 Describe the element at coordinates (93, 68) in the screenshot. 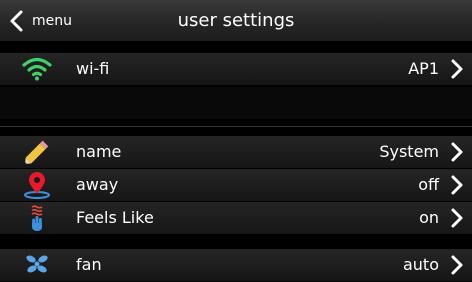

I see `settings-row-label: wi-fi` at that location.